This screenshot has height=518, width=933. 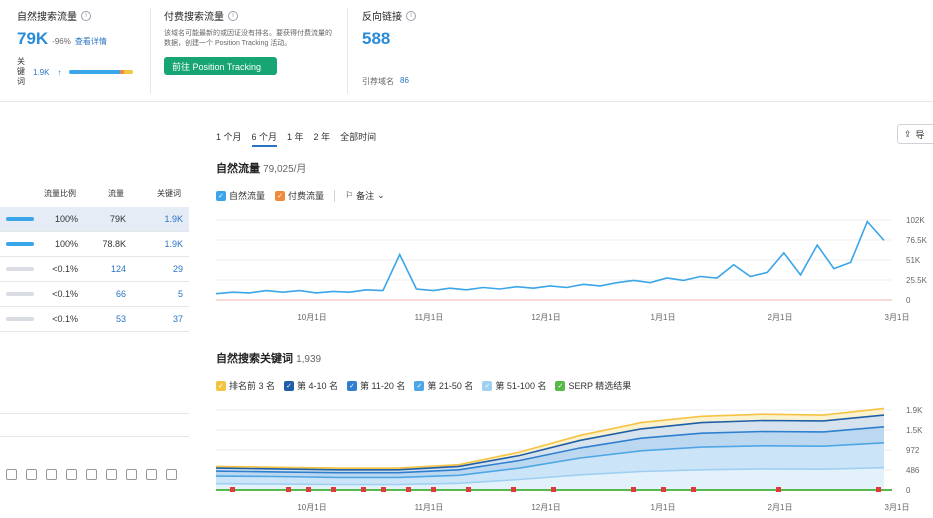 What do you see at coordinates (94, 244) in the screenshot?
I see `table-row: 100% 78.8K 1.9K` at bounding box center [94, 244].